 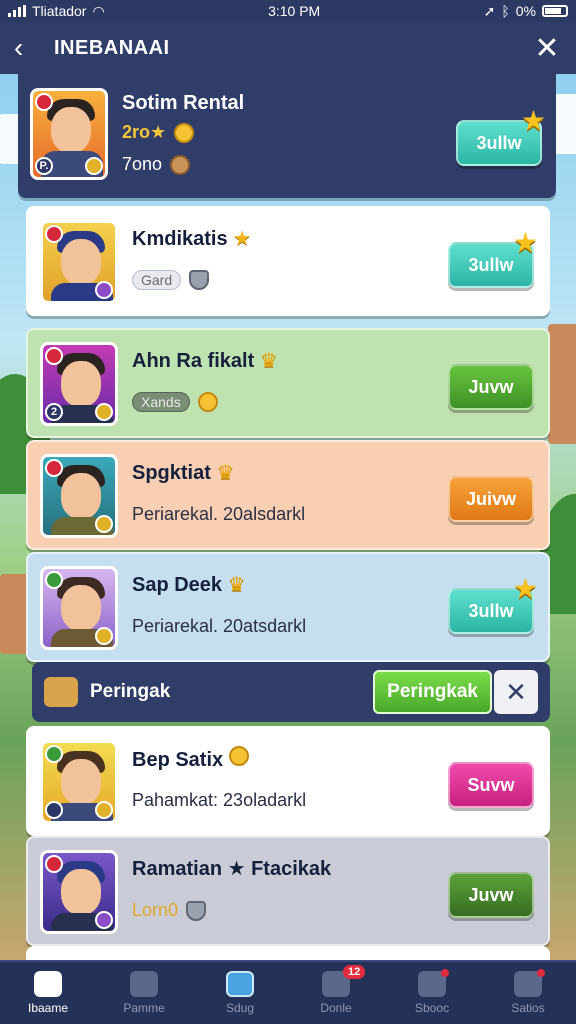 What do you see at coordinates (505, 11) in the screenshot?
I see `bluetooth-icon: ᛒ` at bounding box center [505, 11].